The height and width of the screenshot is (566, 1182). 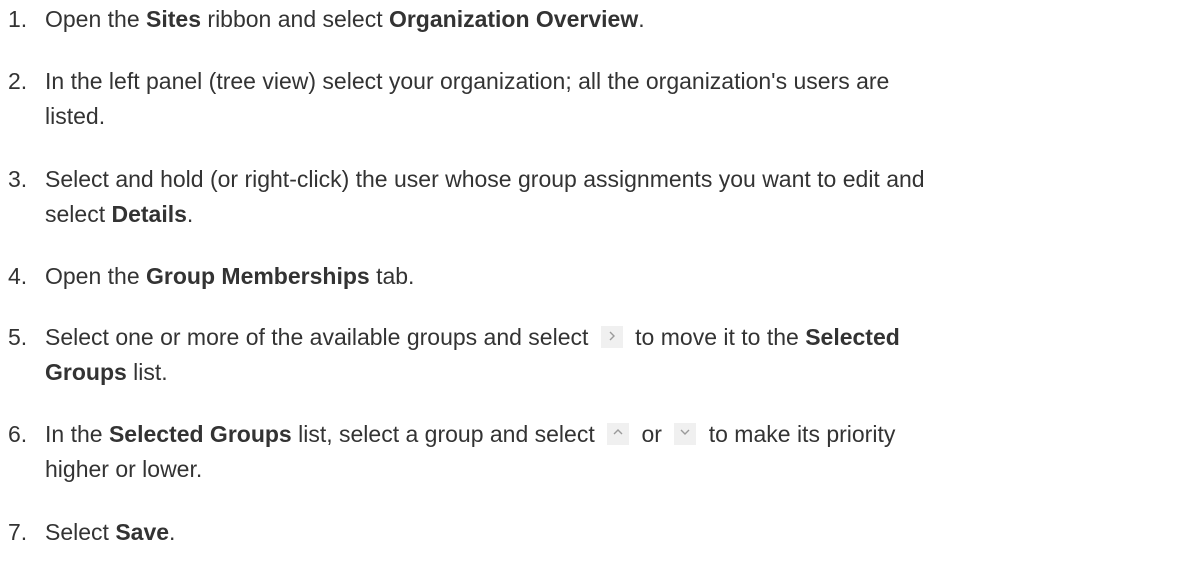 I want to click on ui-term-details: Details, so click(x=149, y=214).